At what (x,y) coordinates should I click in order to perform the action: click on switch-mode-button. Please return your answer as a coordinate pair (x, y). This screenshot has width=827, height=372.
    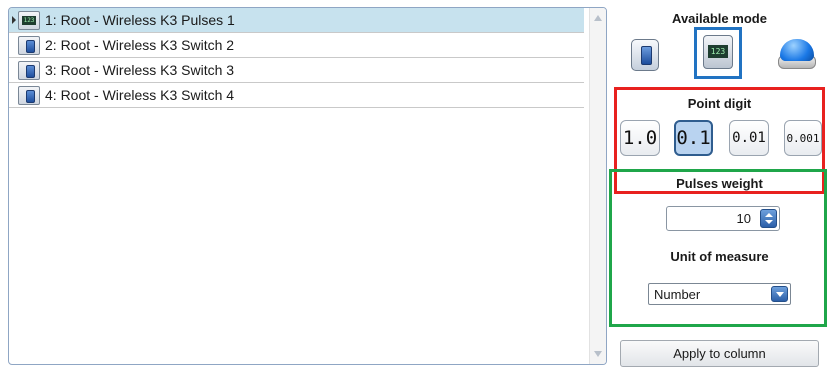
    Looking at the image, I should click on (645, 55).